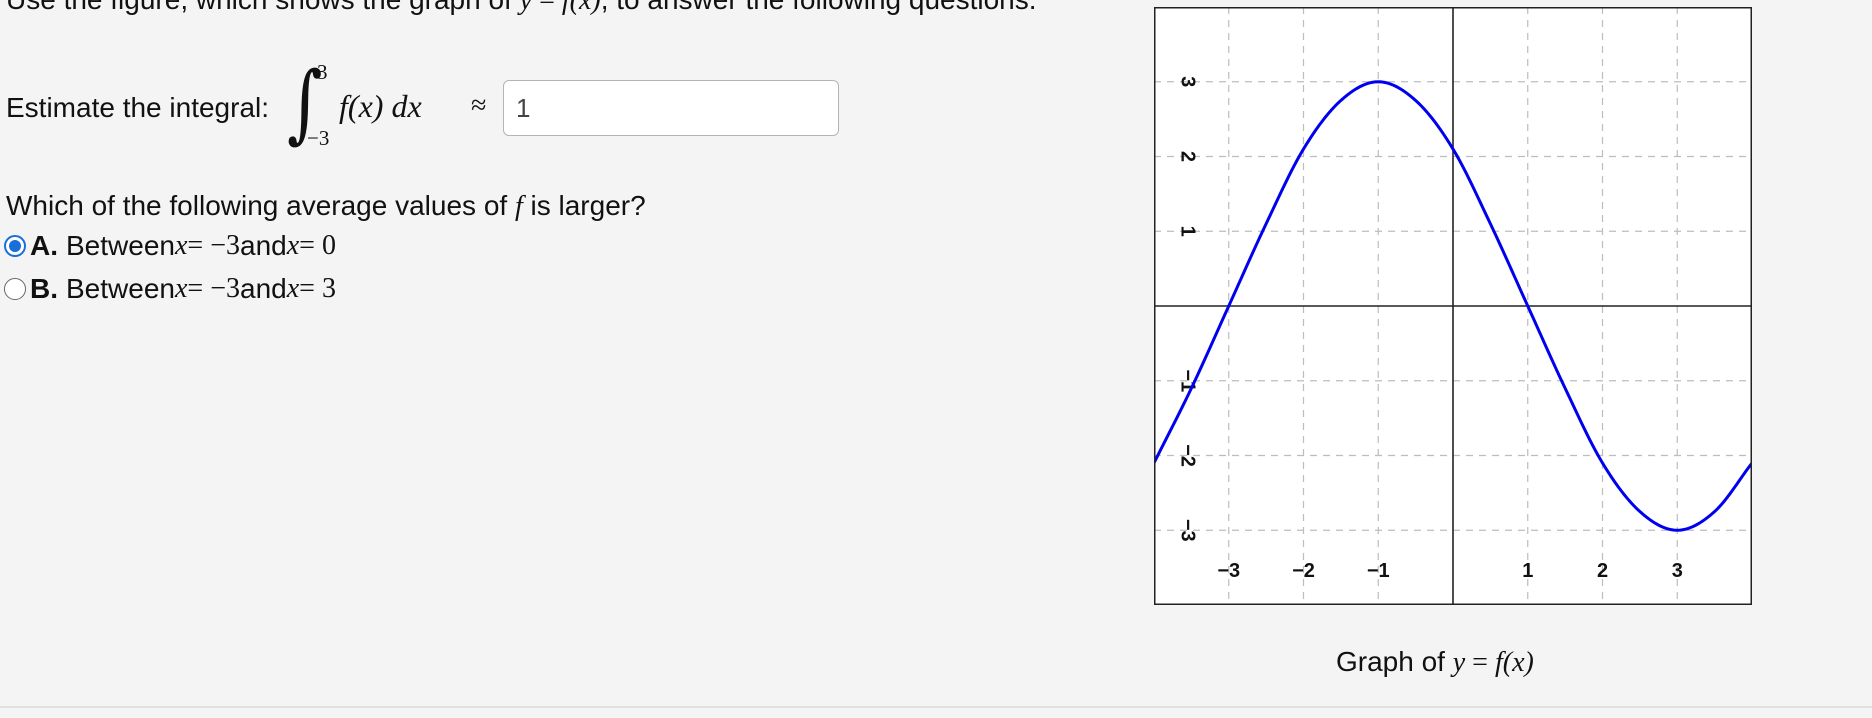 Image resolution: width=1872 pixels, height=718 pixels. I want to click on integral-row: Estimate the integral: ∫ 3 −3 f(x) dx ≈, so click(423, 108).